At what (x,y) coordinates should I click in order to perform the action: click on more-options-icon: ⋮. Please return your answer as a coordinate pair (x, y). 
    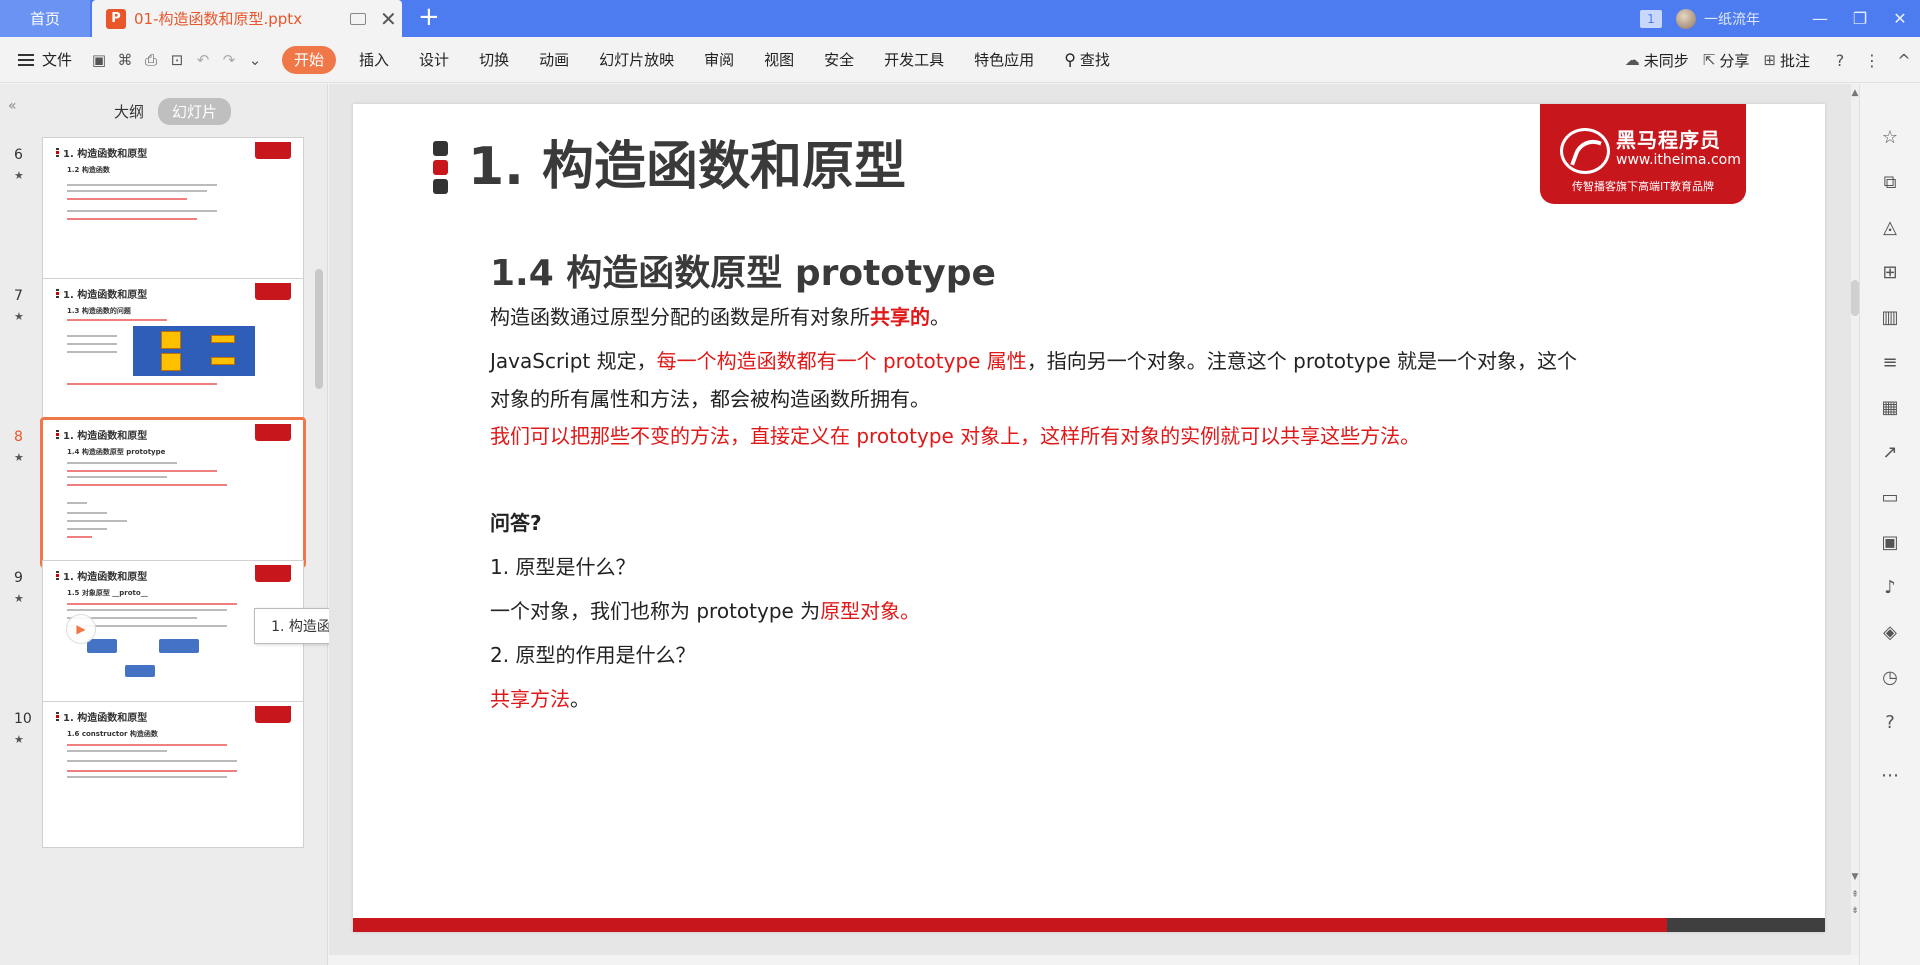
    Looking at the image, I should click on (1872, 60).